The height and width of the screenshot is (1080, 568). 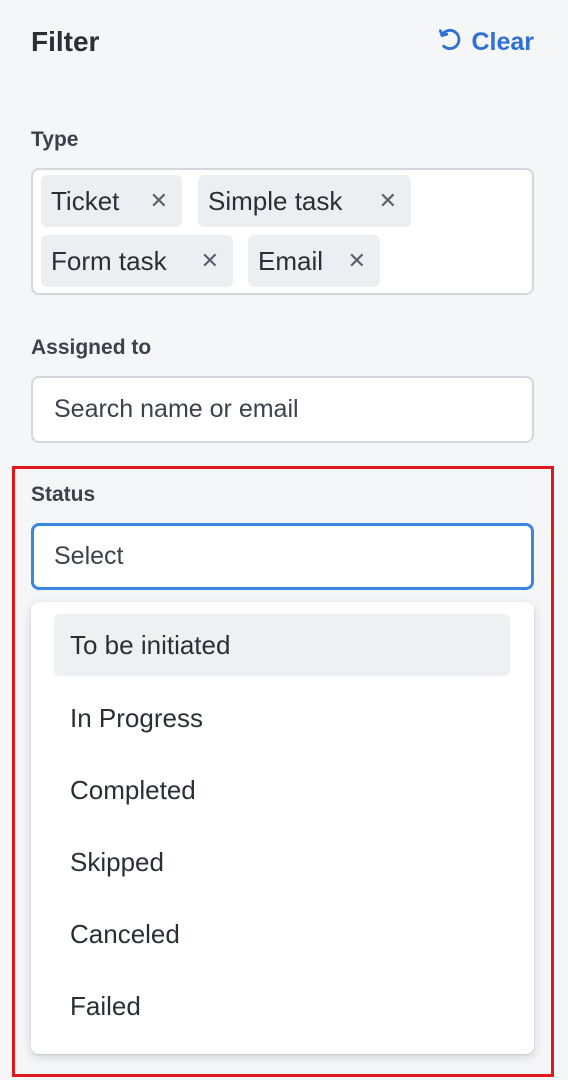 What do you see at coordinates (502, 41) in the screenshot?
I see `clear-label: Clear` at bounding box center [502, 41].